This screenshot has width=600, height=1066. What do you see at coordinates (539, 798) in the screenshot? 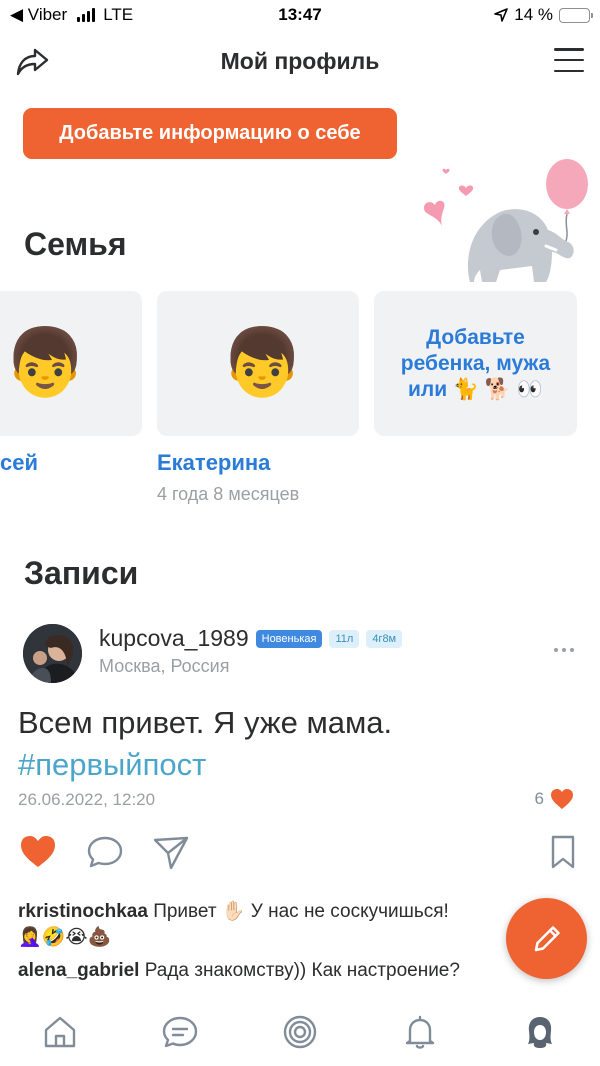
I see `likes-number: 6` at bounding box center [539, 798].